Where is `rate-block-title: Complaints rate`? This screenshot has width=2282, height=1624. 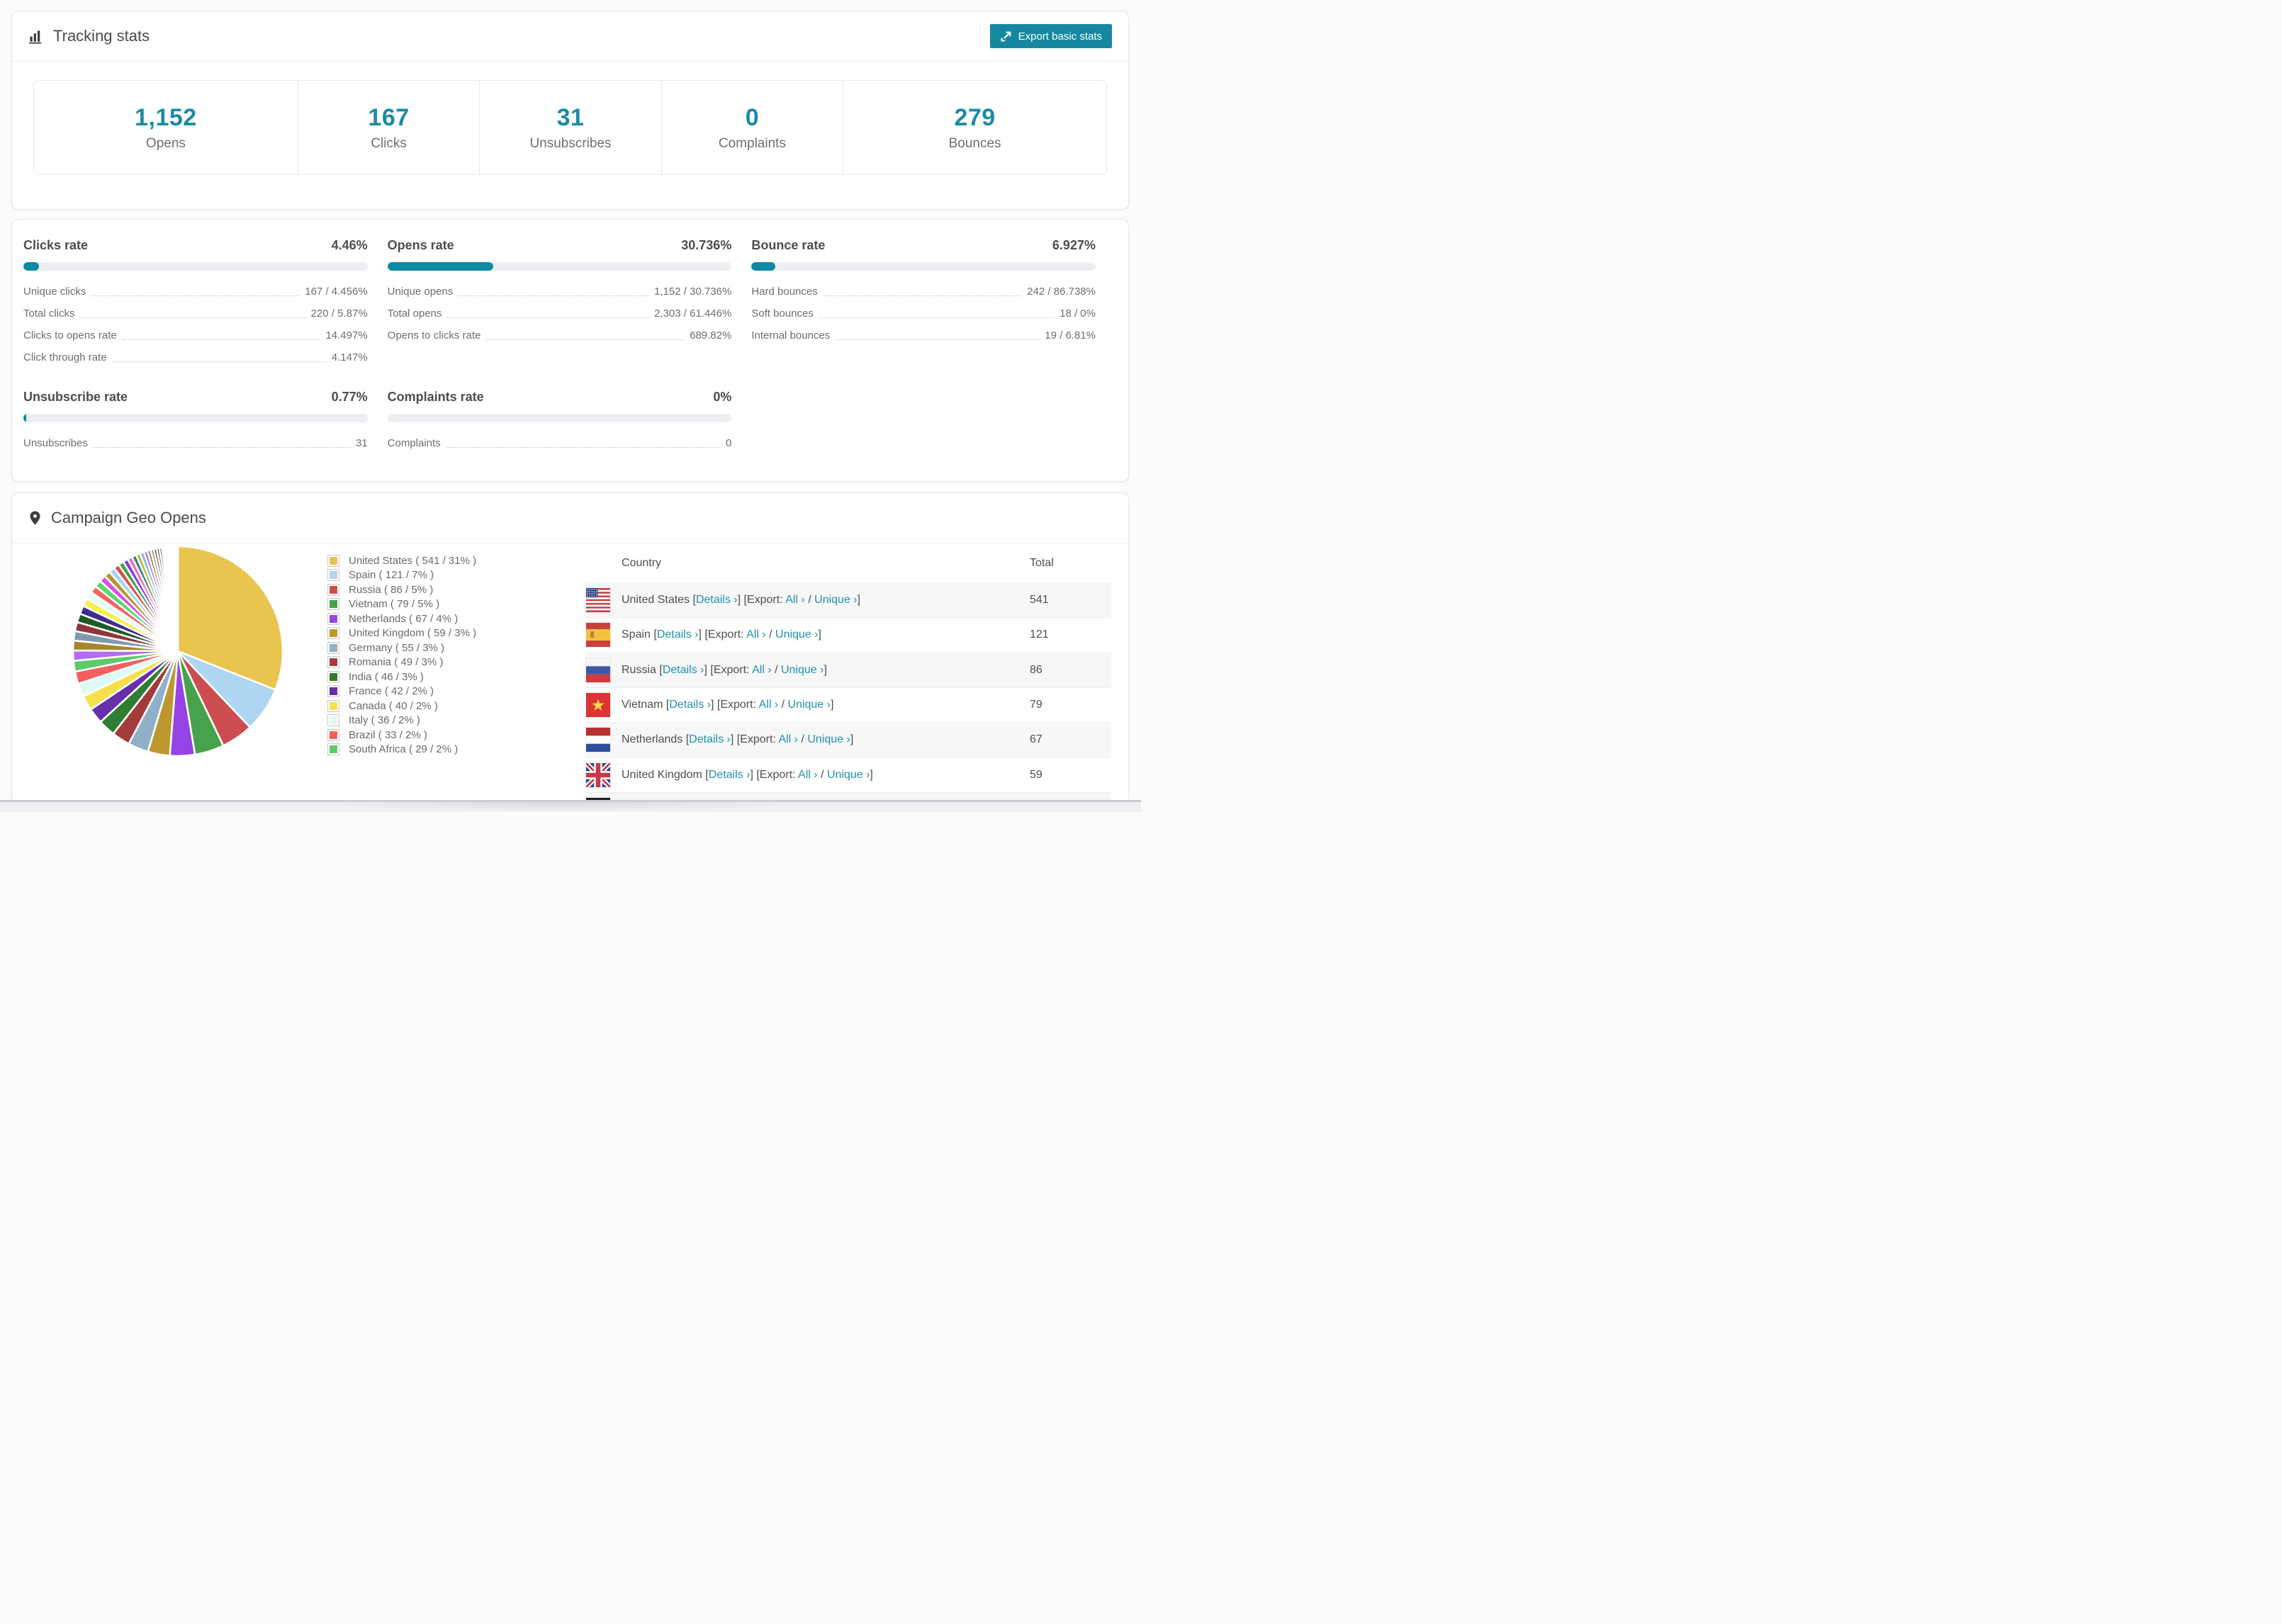
rate-block-title: Complaints rate is located at coordinates (436, 397).